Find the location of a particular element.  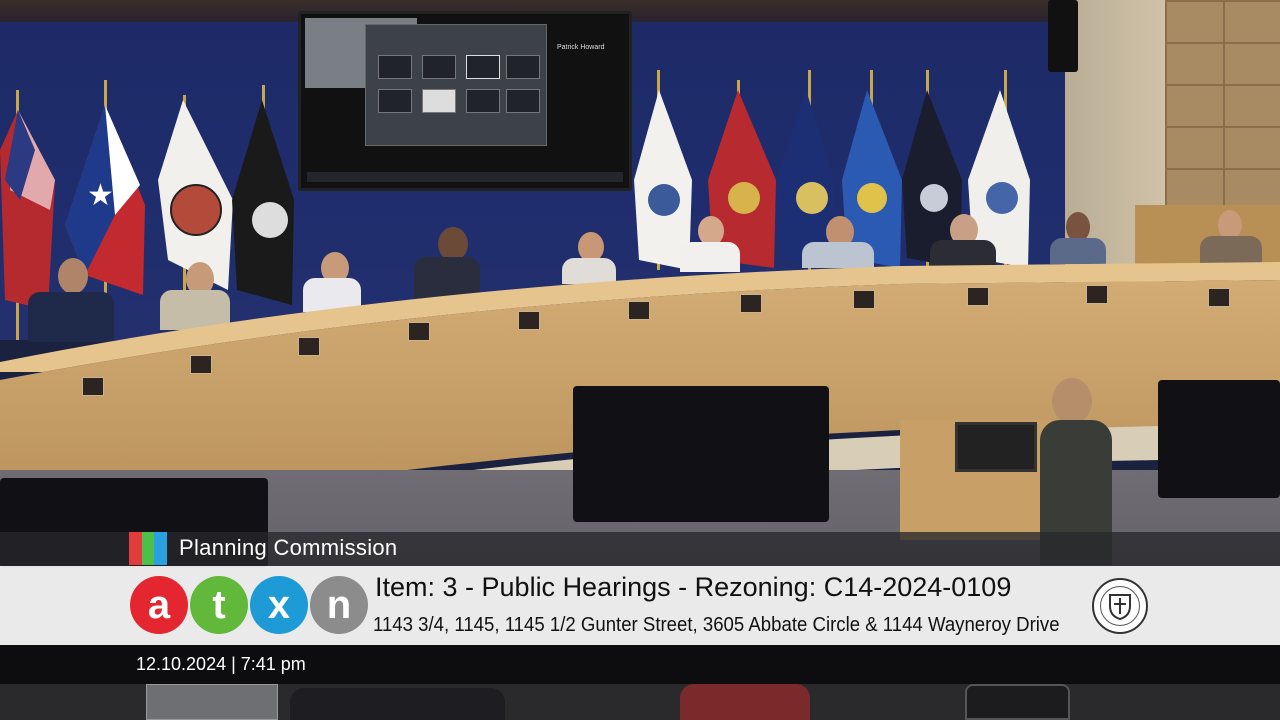

stone-wall is located at coordinates (1222, 120).